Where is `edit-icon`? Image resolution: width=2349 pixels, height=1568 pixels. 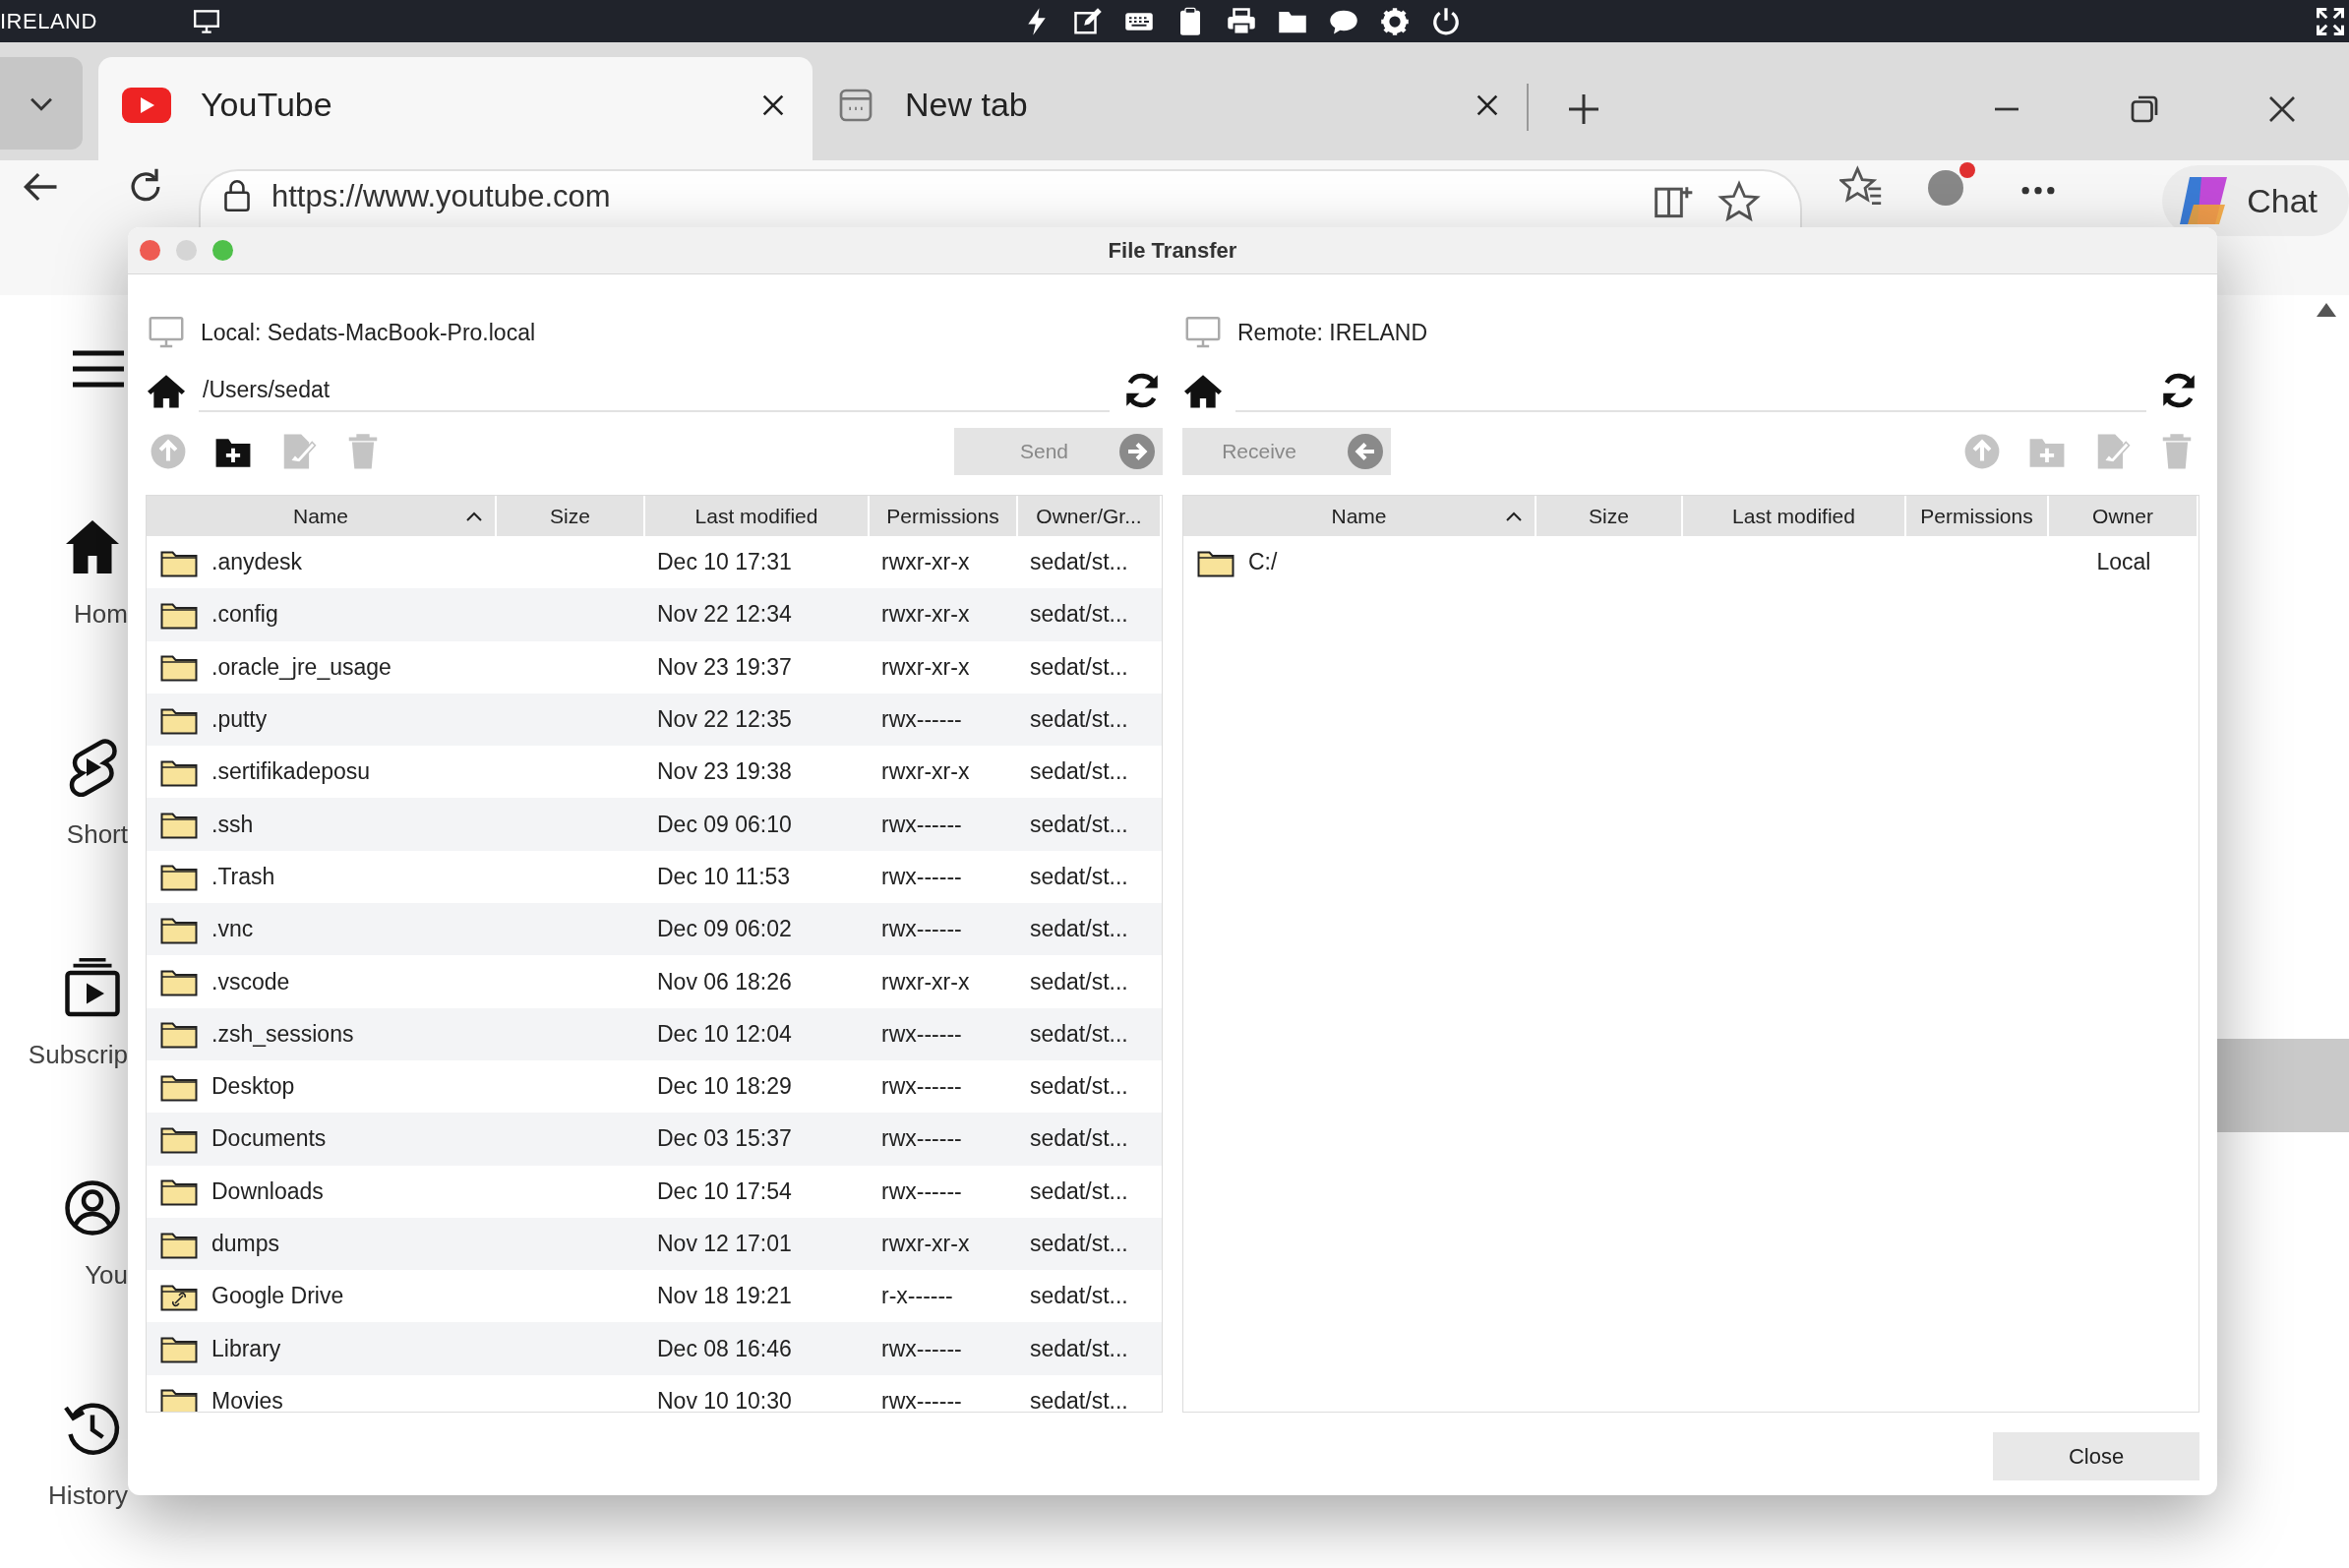
edit-icon is located at coordinates (1088, 21).